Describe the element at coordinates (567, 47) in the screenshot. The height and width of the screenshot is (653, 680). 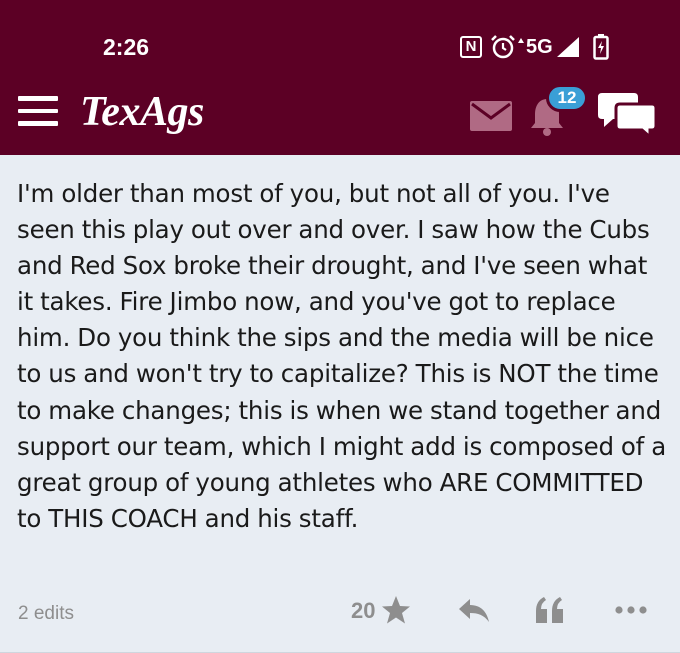
I see `signal-icon` at that location.